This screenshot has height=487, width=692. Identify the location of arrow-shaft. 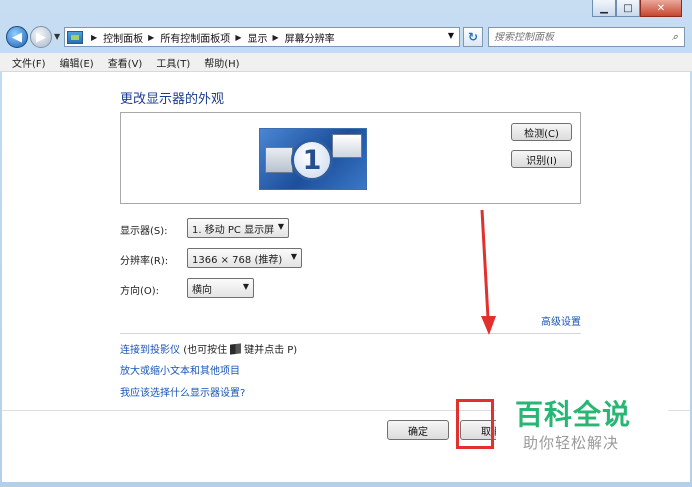
(485, 264).